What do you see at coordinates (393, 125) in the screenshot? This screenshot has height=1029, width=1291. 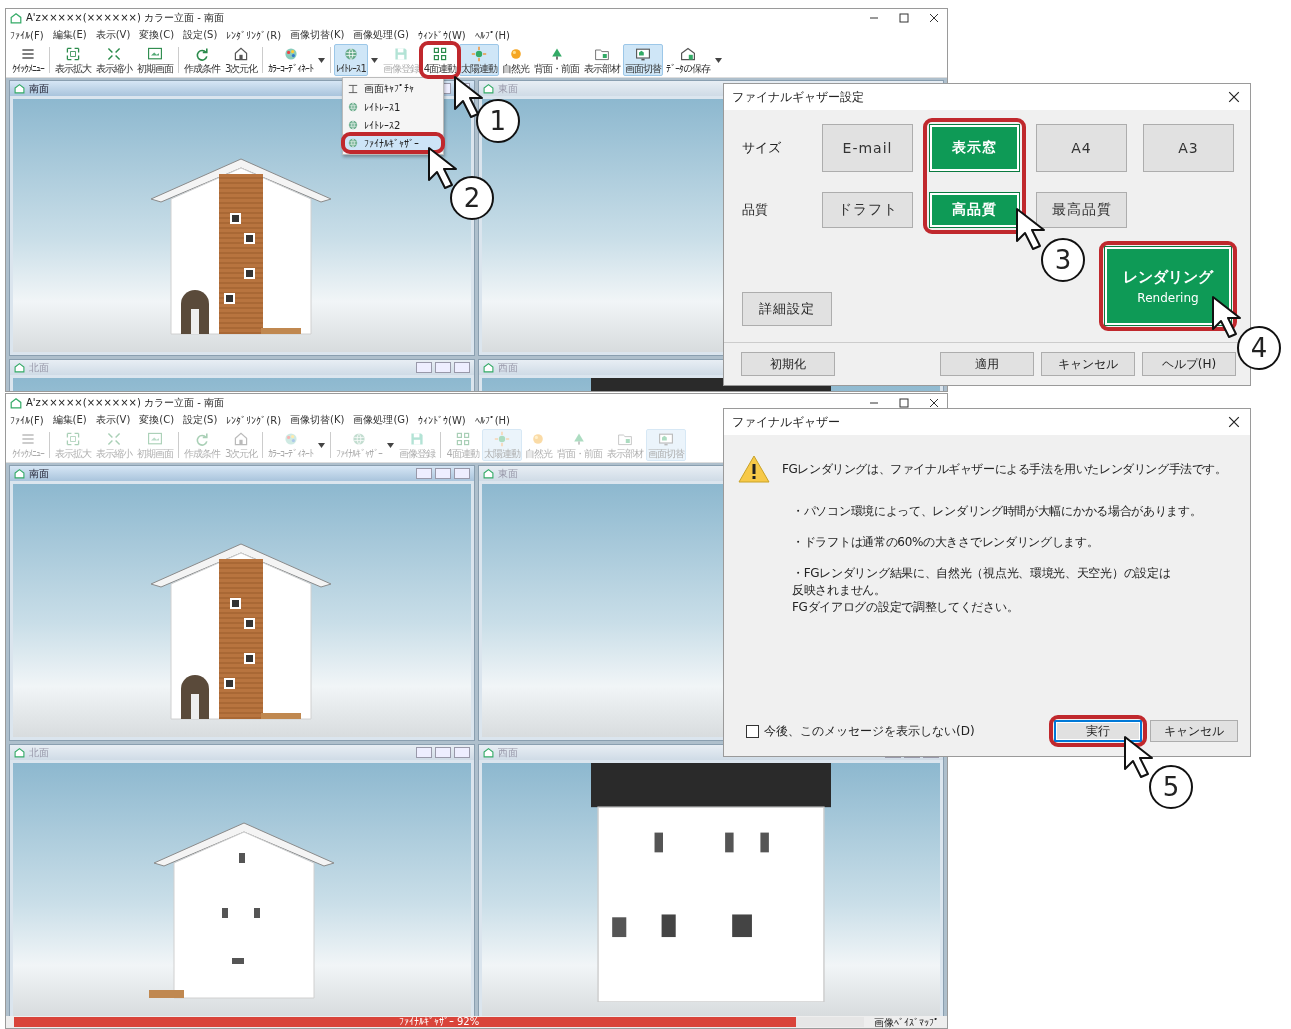 I see `menu-item: ﾚｲﾄﾚｰｽ2` at bounding box center [393, 125].